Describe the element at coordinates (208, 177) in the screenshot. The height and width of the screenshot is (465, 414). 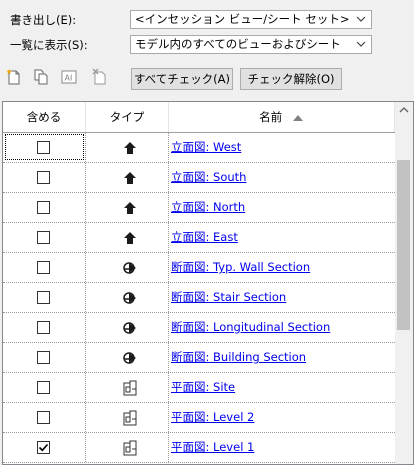
I see `view-name-link: 立面図: South` at that location.